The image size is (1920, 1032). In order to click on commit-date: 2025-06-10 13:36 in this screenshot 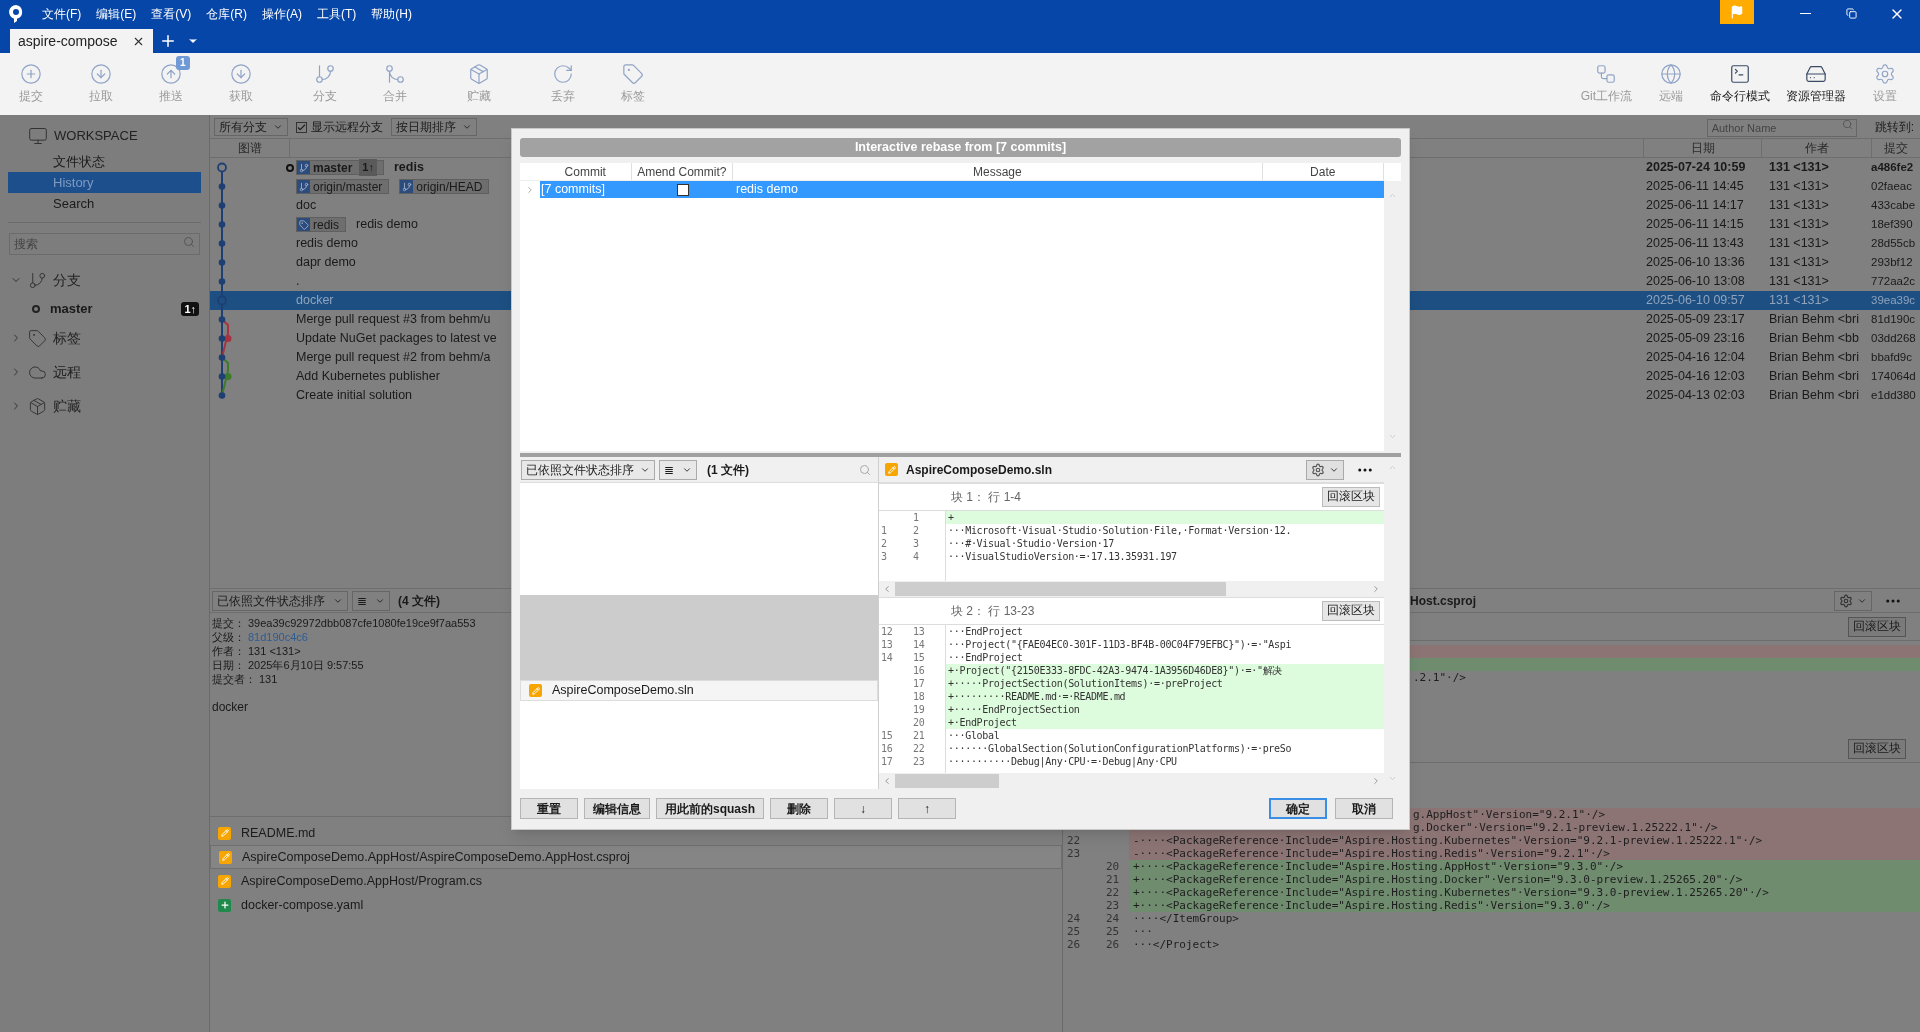, I will do `click(1695, 263)`.